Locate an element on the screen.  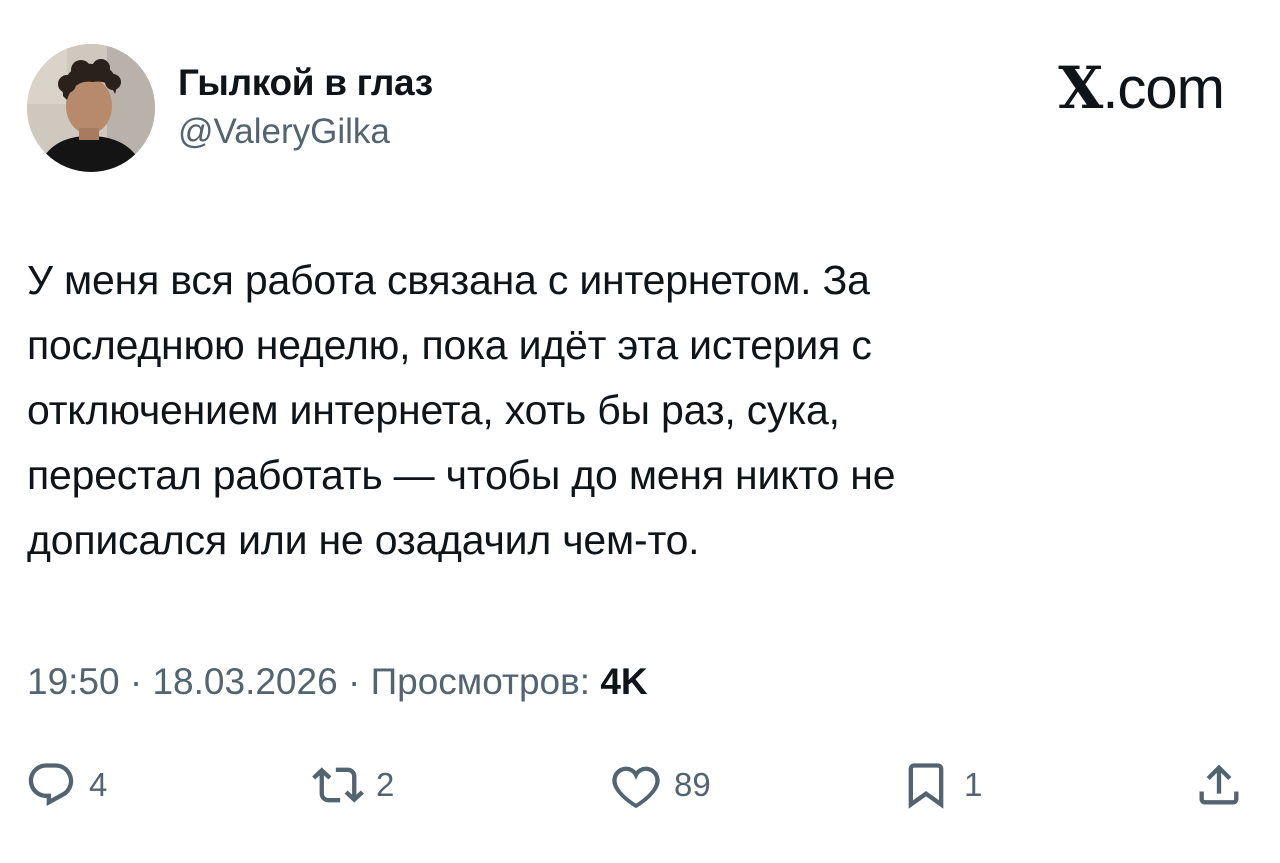
views-count: 4K is located at coordinates (624, 681).